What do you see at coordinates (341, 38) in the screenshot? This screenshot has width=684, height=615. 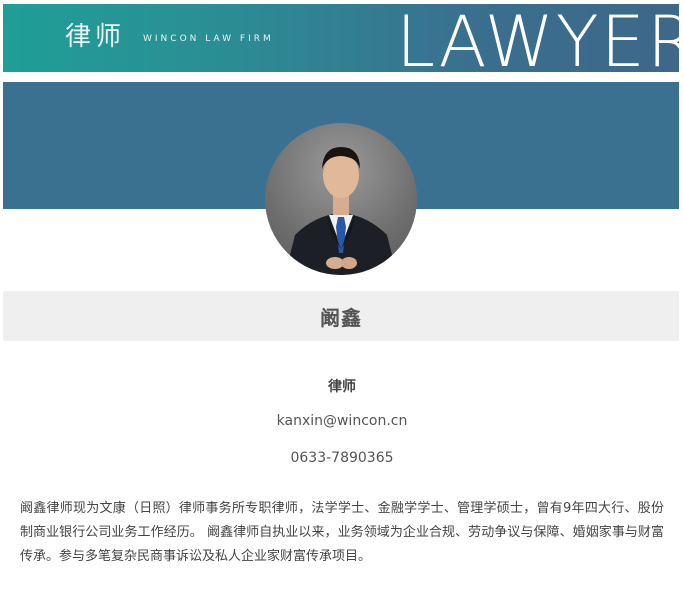 I see `header-banner: 律师 WINCON LAW FIRM LAWYER` at bounding box center [341, 38].